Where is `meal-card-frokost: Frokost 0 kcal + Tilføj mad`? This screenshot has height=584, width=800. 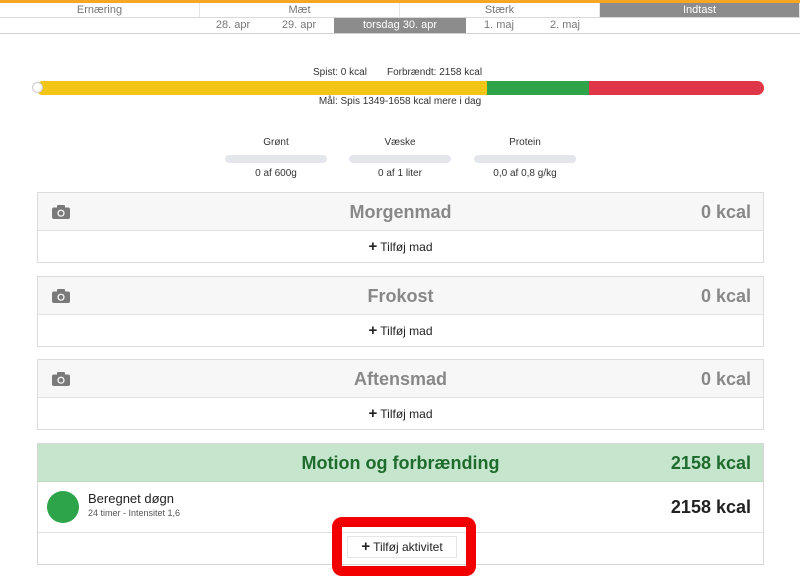 meal-card-frokost: Frokost 0 kcal + Tilføj mad is located at coordinates (400, 311).